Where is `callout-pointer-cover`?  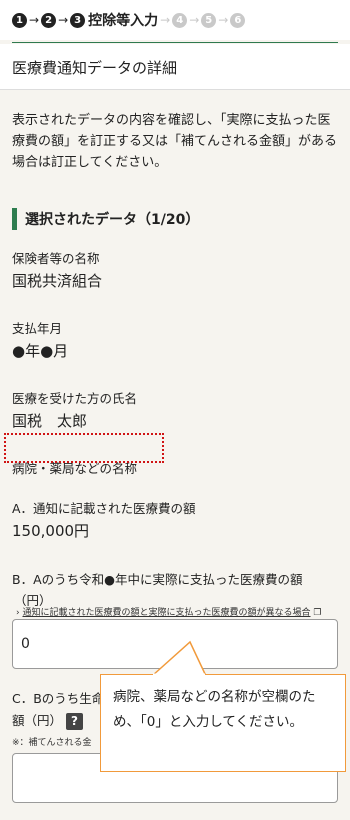 callout-pointer-cover is located at coordinates (179, 675).